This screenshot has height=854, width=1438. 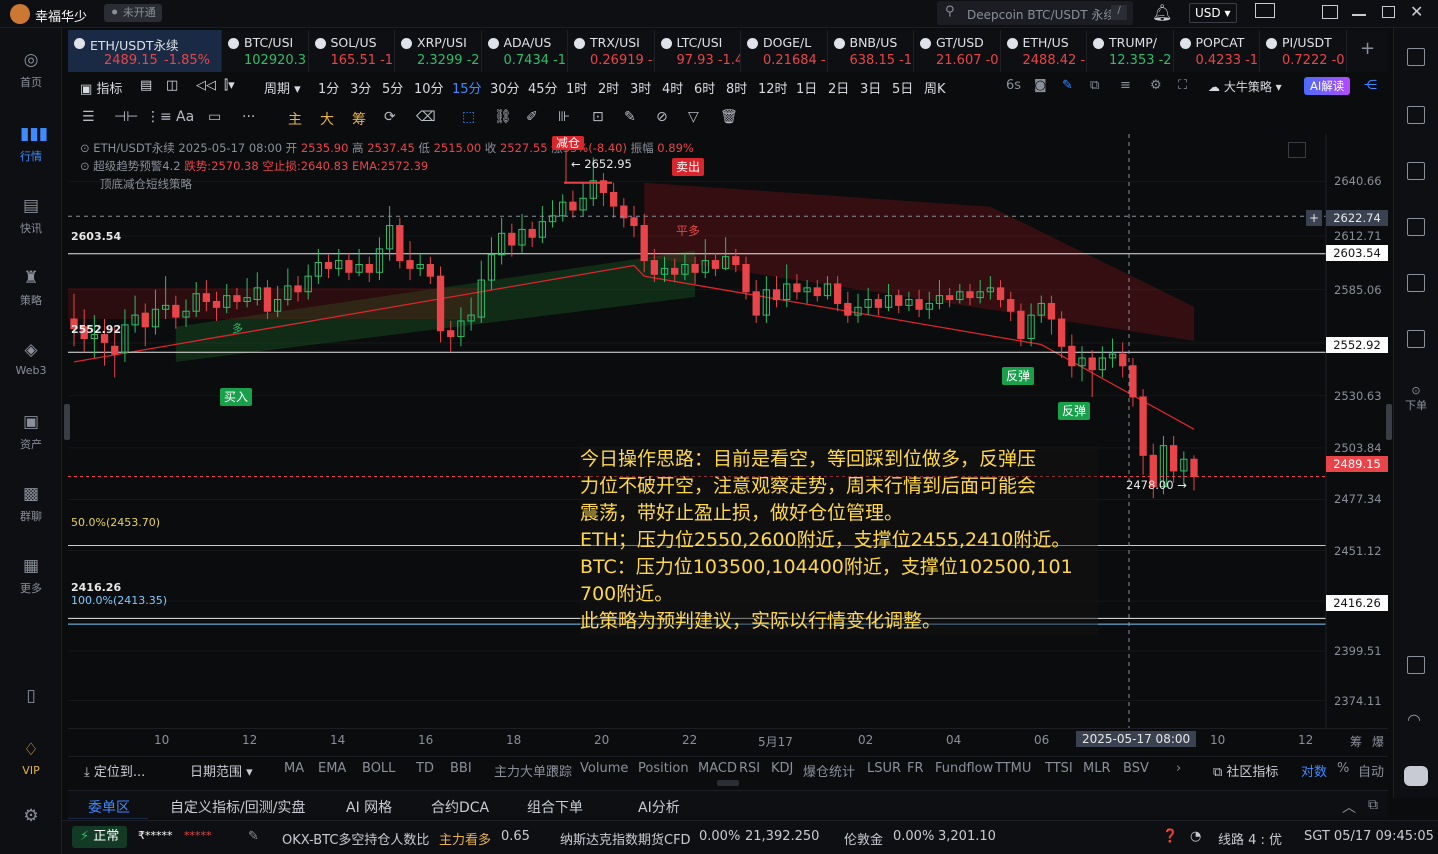 I want to click on bell-icon: 🔔︎, so click(x=1162, y=12).